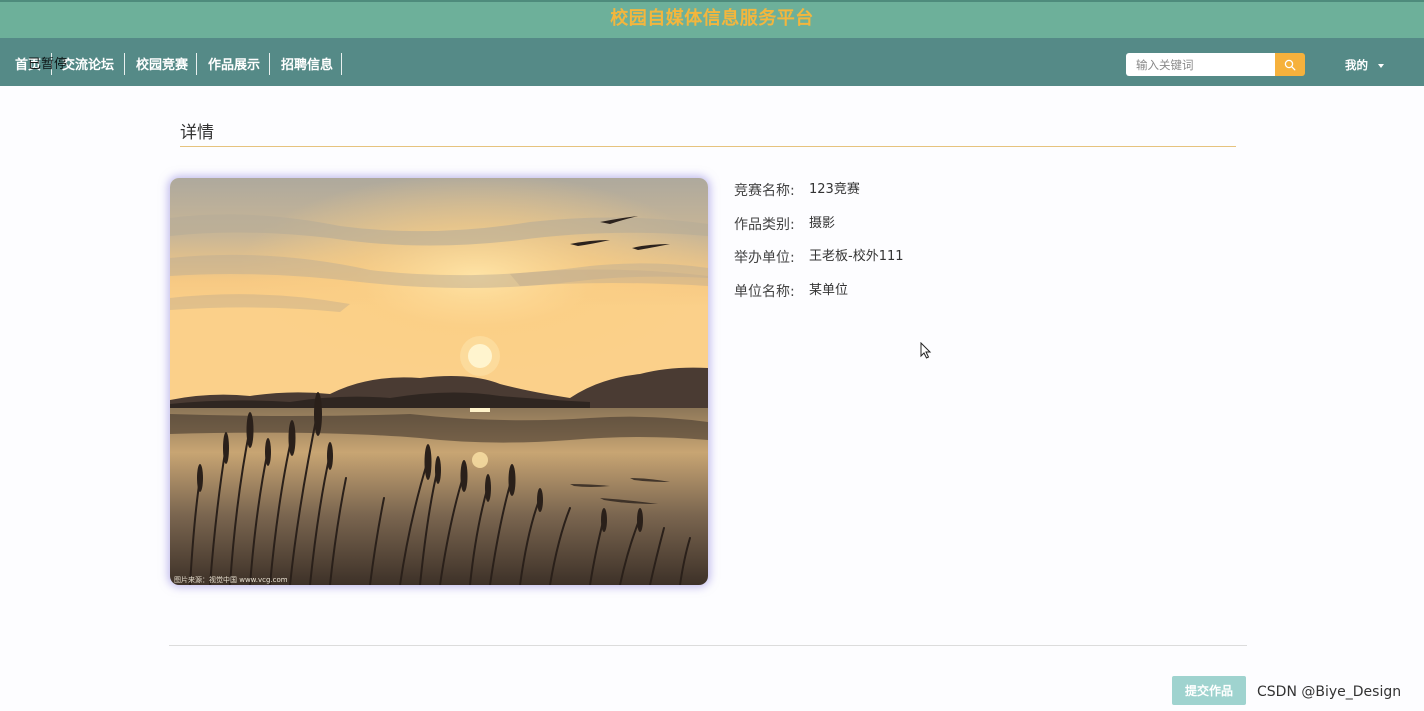 The width and height of the screenshot is (1424, 711). Describe the element at coordinates (231, 579) in the screenshot. I see `image-caption: 图片来源：视觉中国 www.vcg.com` at that location.